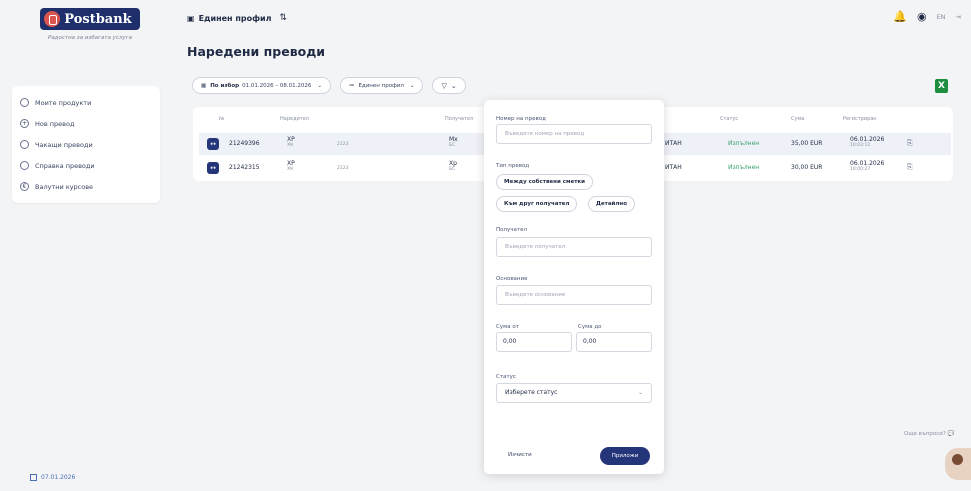 This screenshot has width=971, height=491. What do you see at coordinates (453, 142) in the screenshot?
I see `recipient-cell: Мх БС` at bounding box center [453, 142].